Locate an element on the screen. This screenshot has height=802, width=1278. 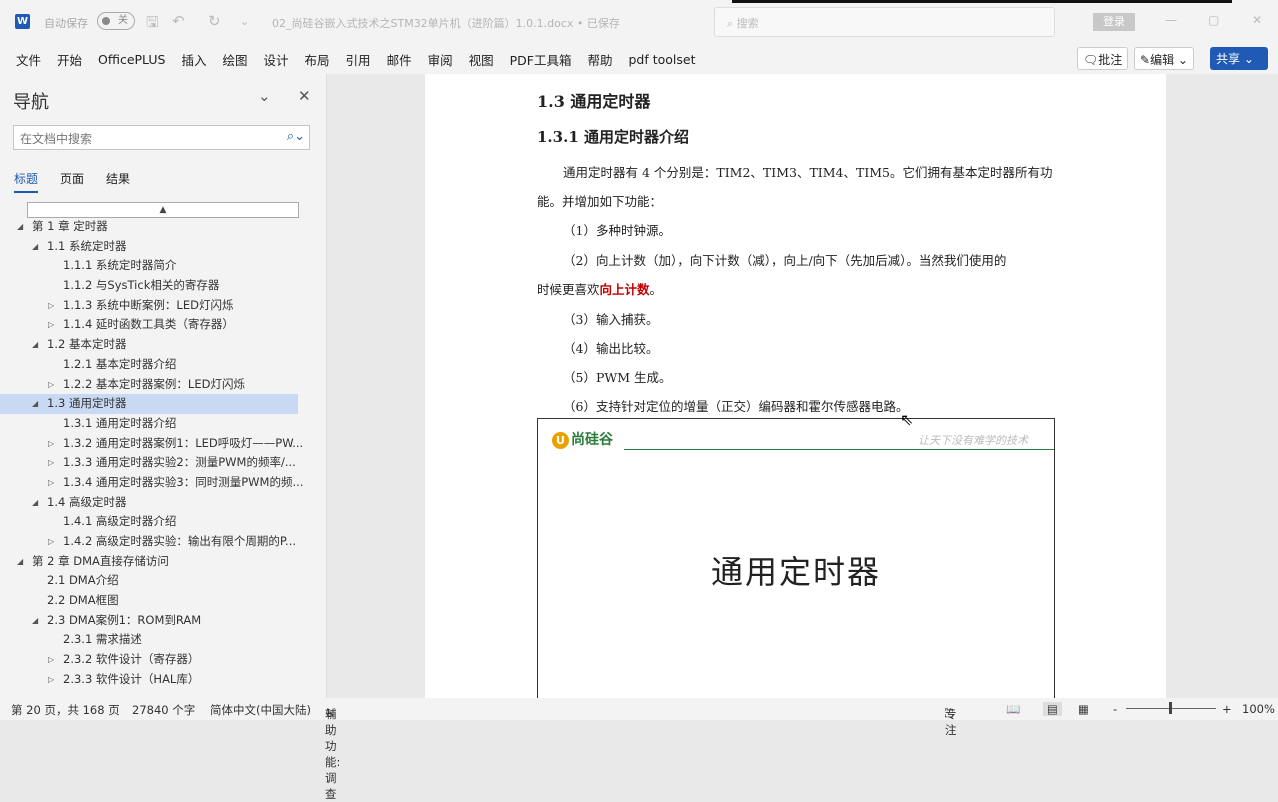
search-icon: ⌕ is located at coordinates (732, 23).